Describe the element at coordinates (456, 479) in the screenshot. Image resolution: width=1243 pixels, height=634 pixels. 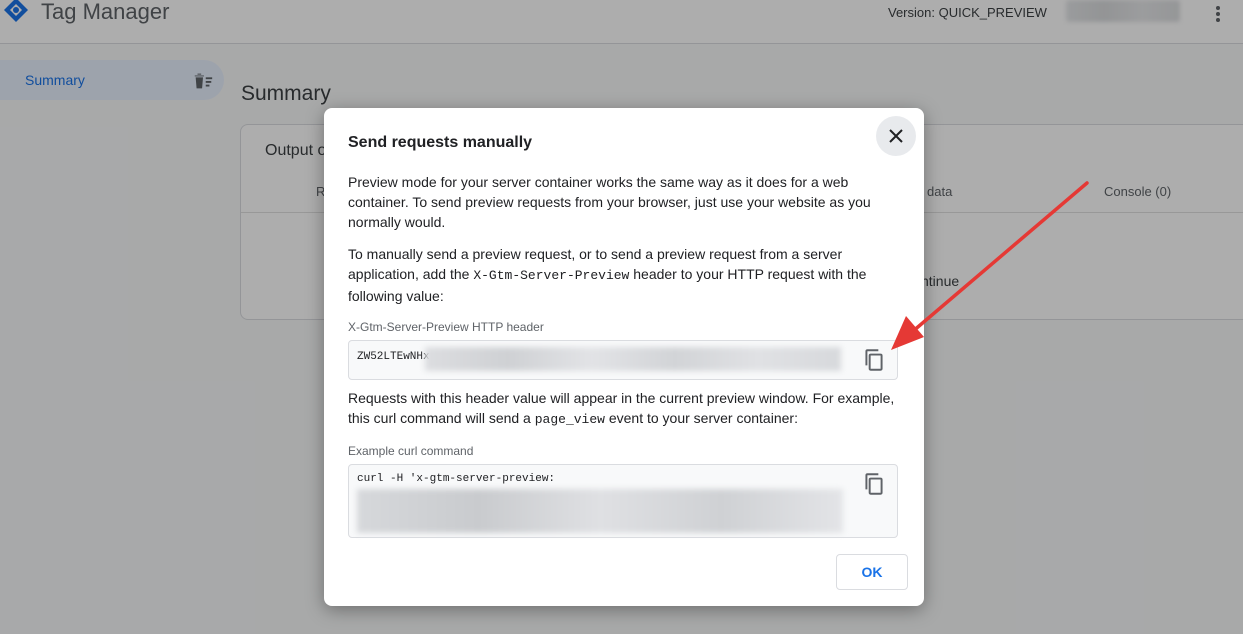
I see `curl-command-text: curl -H 'x-gtm-server-preview:` at that location.